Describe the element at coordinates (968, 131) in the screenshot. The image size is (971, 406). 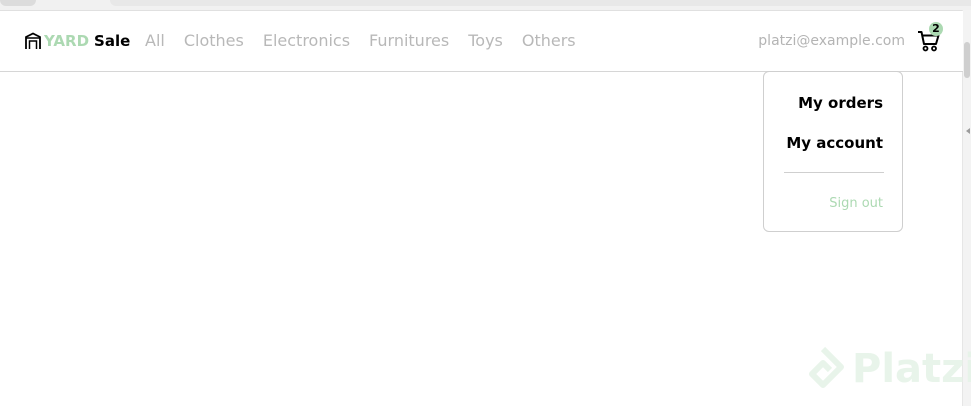
I see `scrollbar-arrow-icon` at that location.